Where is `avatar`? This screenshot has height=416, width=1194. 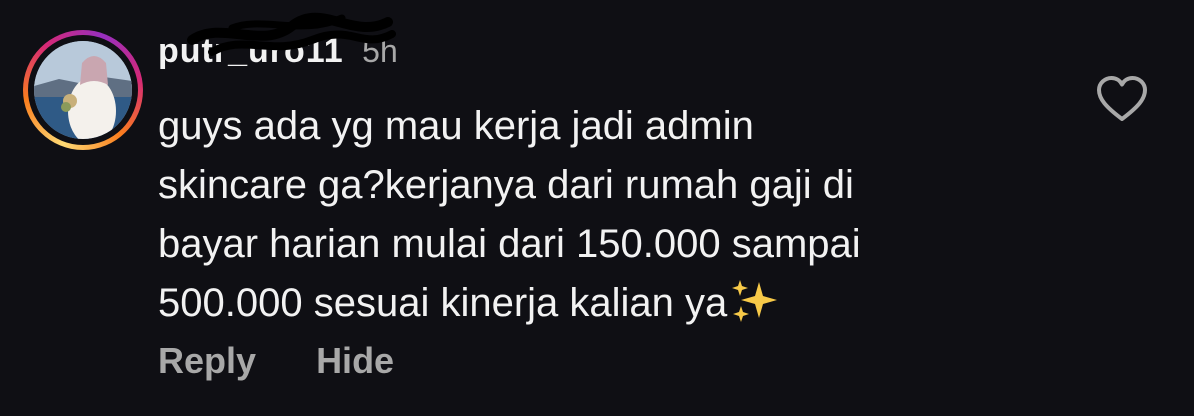 avatar is located at coordinates (83, 90).